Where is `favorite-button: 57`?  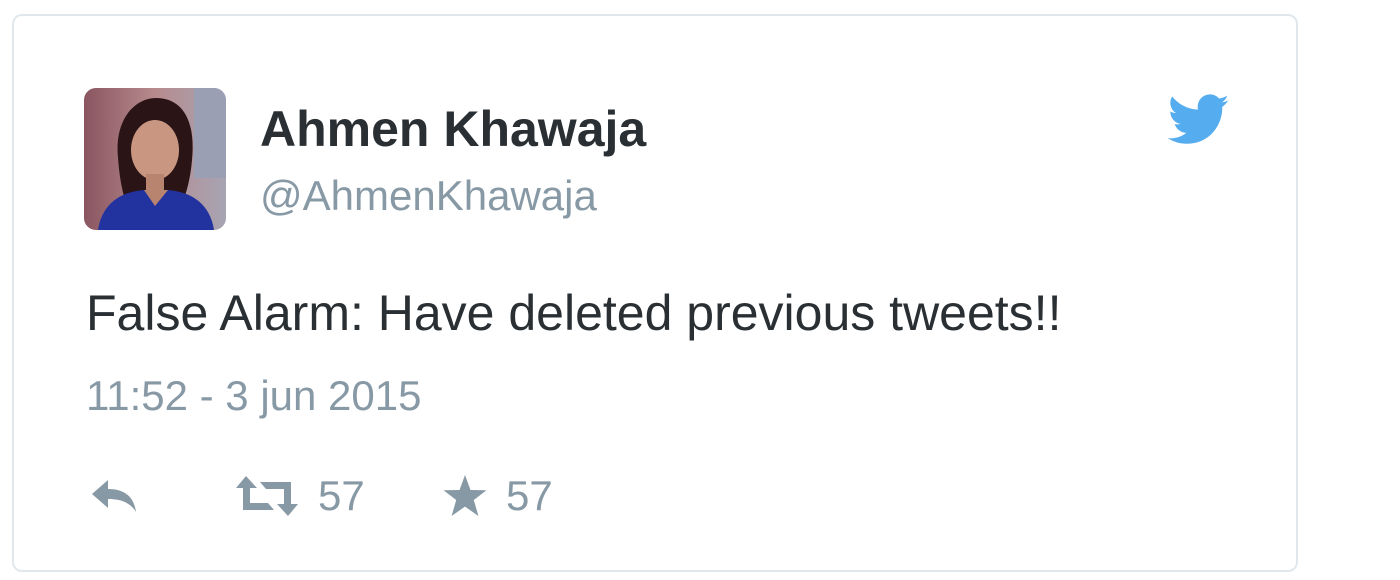 favorite-button: 57 is located at coordinates (497, 496).